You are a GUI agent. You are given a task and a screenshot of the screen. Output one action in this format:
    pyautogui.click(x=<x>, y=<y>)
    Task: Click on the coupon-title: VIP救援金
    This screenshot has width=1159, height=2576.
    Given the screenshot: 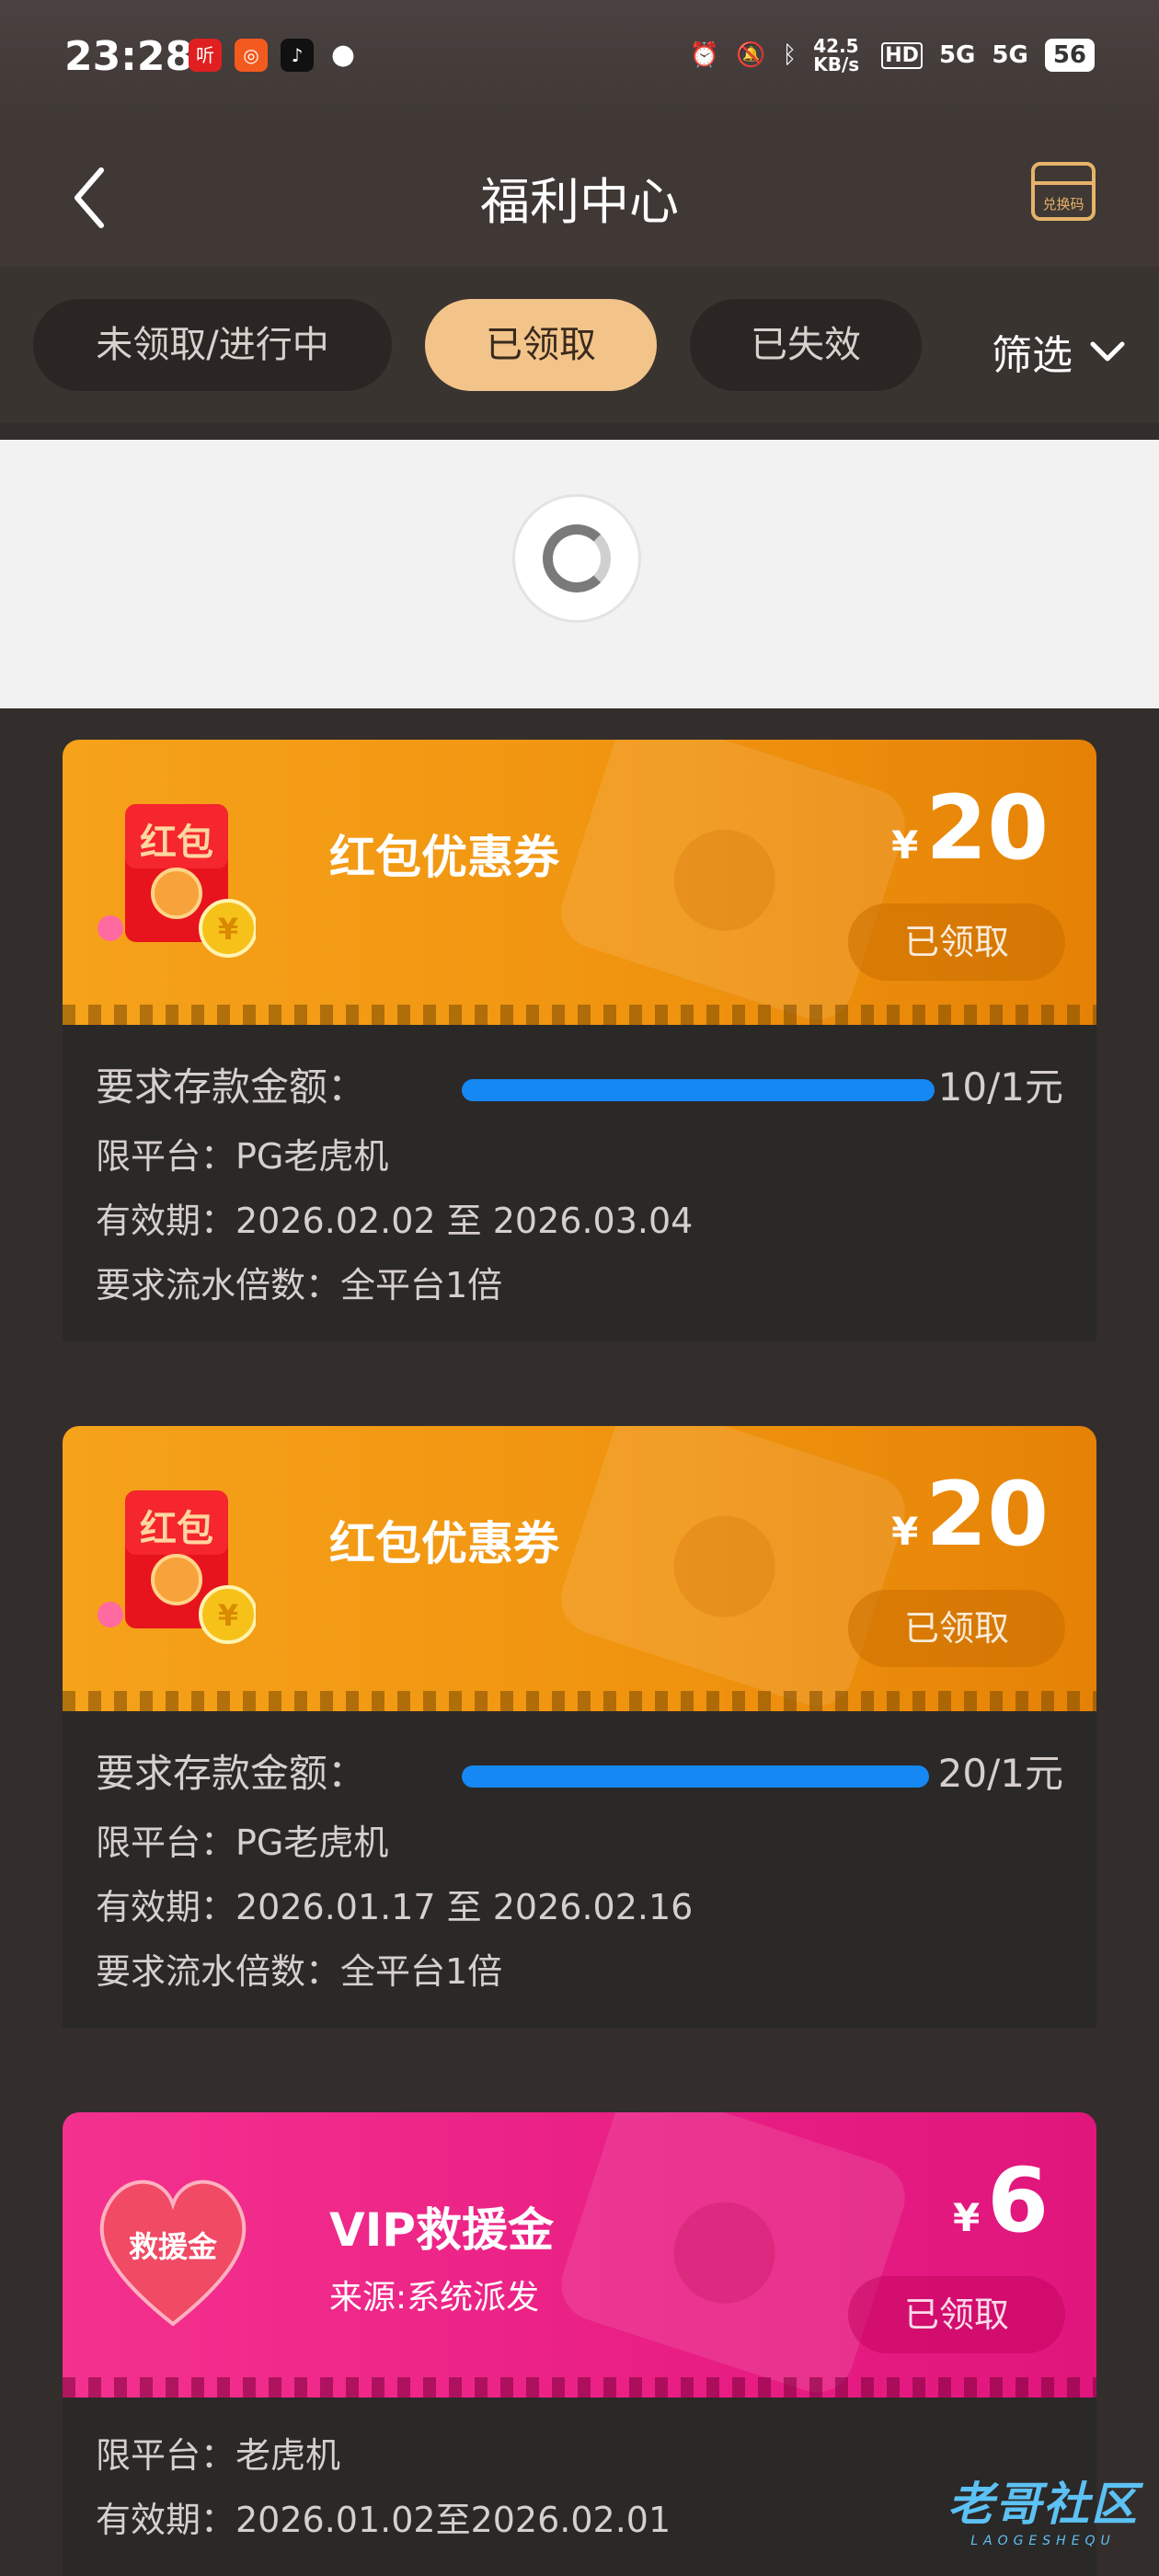 What is the action you would take?
    pyautogui.click(x=441, y=2230)
    